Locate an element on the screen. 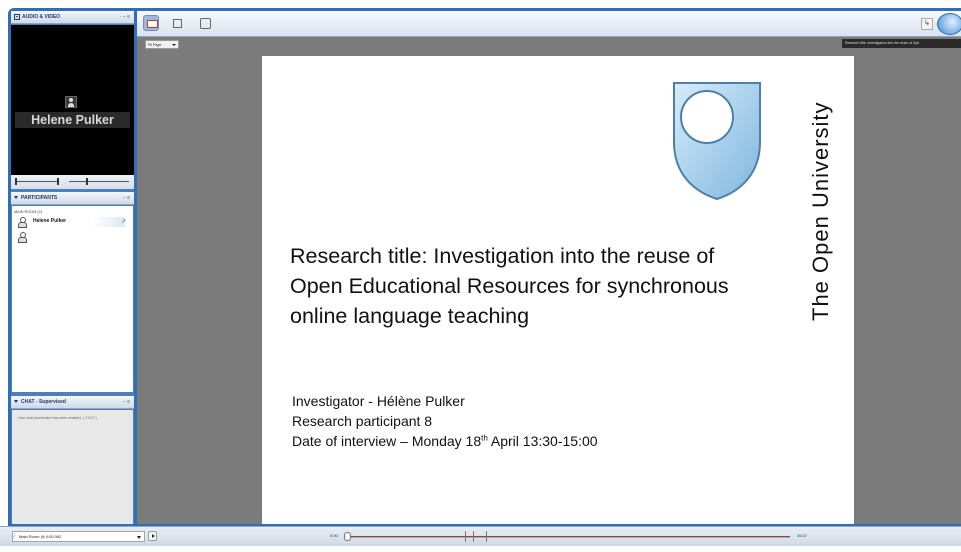 The width and height of the screenshot is (961, 552). audio-video-header: AUDIO & VIDEO · – ≡ is located at coordinates (72, 17).